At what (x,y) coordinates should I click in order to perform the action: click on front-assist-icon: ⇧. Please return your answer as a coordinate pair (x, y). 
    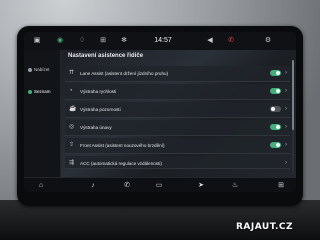
    Looking at the image, I should click on (72, 145).